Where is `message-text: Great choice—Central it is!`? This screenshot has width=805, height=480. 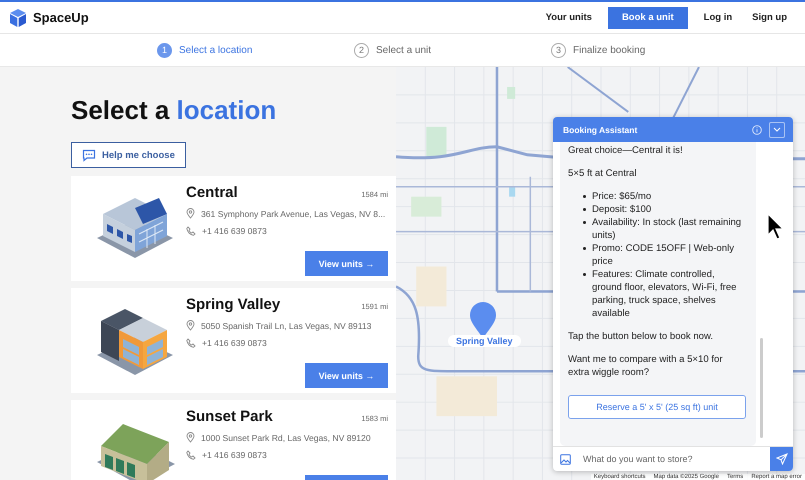
message-text: Great choice—Central it is! is located at coordinates (626, 150).